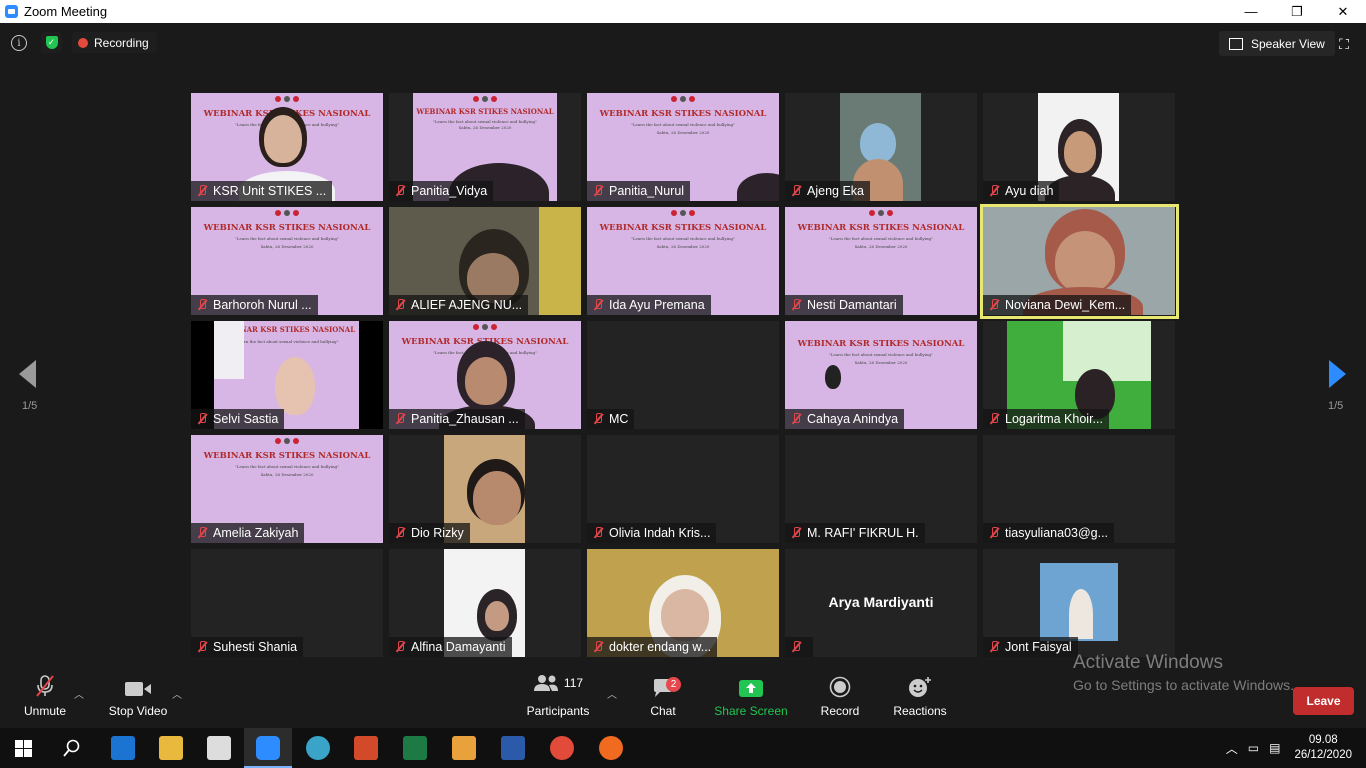 The width and height of the screenshot is (1366, 768). I want to click on video-tile: Alfina Damayanti, so click(485, 603).